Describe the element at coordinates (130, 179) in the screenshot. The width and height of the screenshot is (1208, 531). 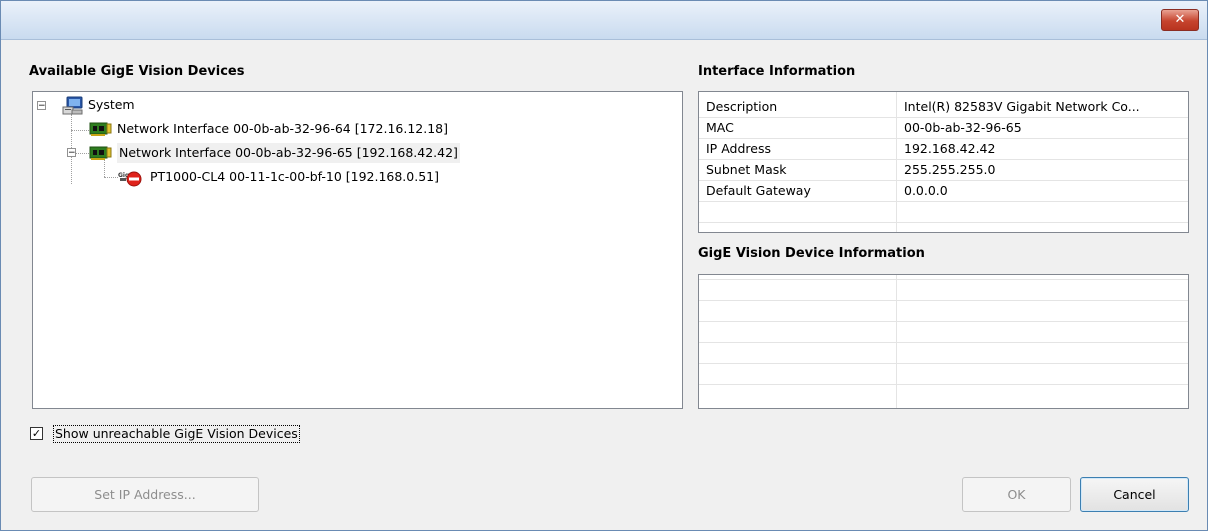
I see `unreachable-camera-icon: GigE` at that location.